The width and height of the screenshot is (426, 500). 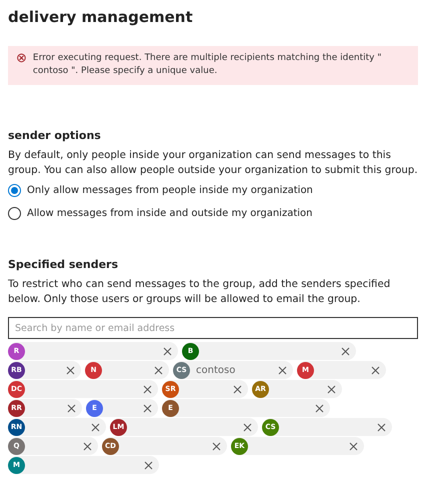 What do you see at coordinates (55, 135) in the screenshot?
I see `section-heading: sender options` at bounding box center [55, 135].